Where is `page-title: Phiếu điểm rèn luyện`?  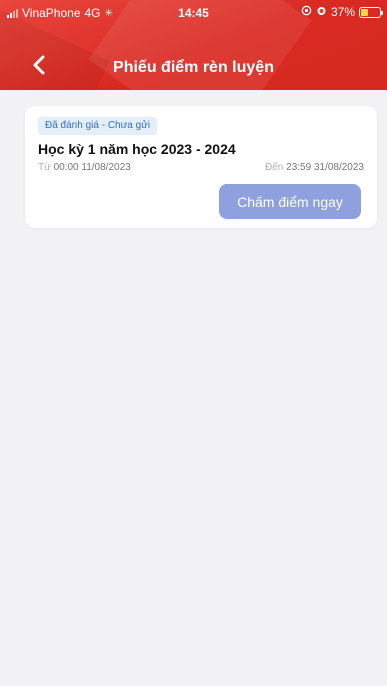
page-title: Phiếu điểm rèn luyện is located at coordinates (193, 67).